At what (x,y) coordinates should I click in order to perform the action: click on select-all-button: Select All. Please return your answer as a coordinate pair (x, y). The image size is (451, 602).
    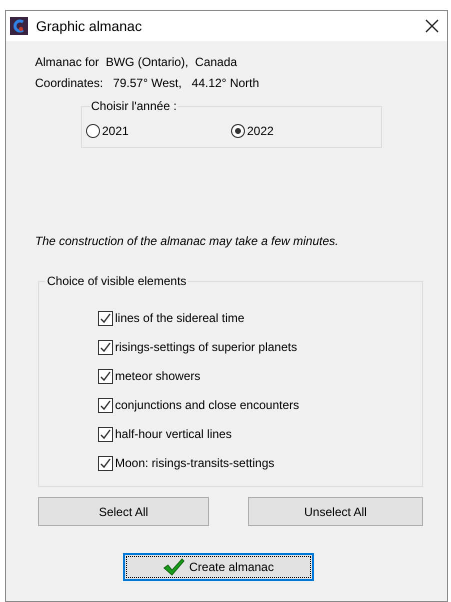
    Looking at the image, I should click on (123, 511).